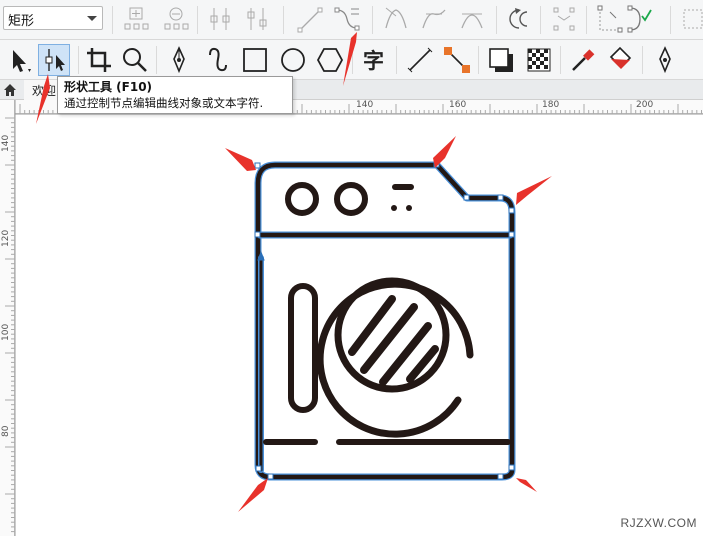  What do you see at coordinates (220, 19) in the screenshot?
I see `join-nodes-icon` at bounding box center [220, 19].